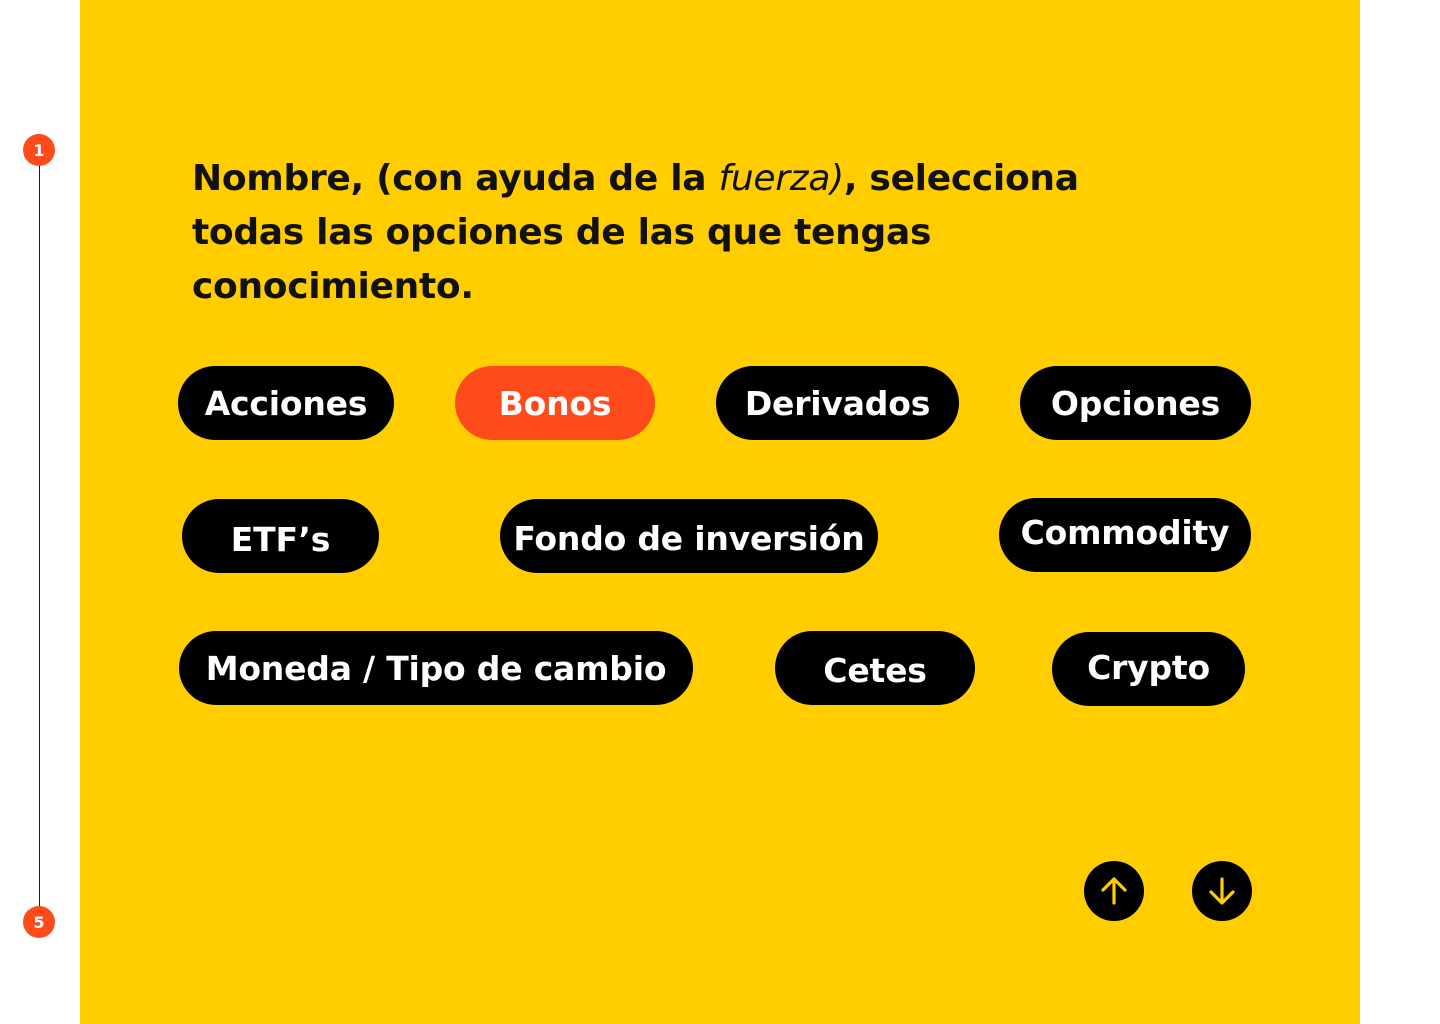  I want to click on arrow-up-icon, so click(1114, 891).